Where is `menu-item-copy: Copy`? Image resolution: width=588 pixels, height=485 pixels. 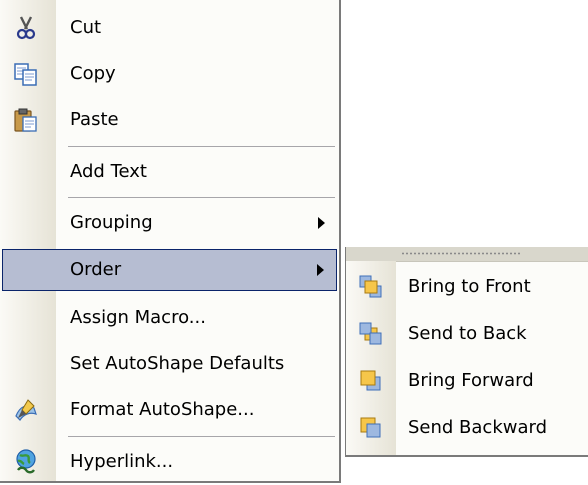 menu-item-copy: Copy is located at coordinates (169, 74).